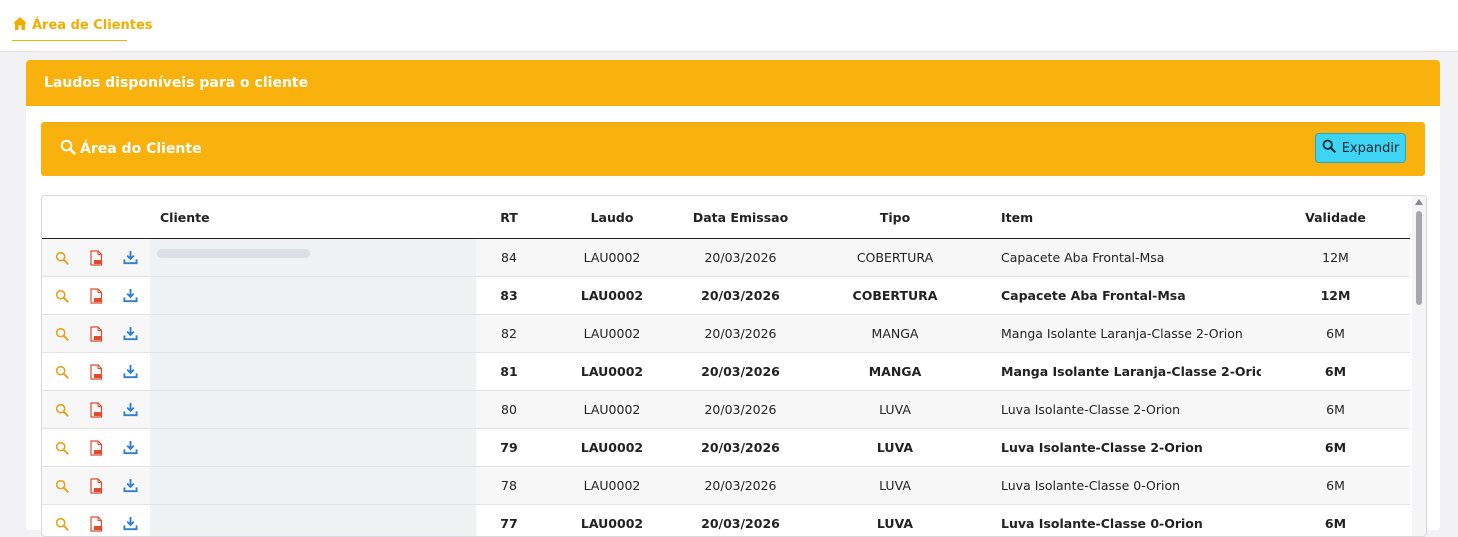  Describe the element at coordinates (1419, 258) in the screenshot. I see `scrollbar-thumb` at that location.